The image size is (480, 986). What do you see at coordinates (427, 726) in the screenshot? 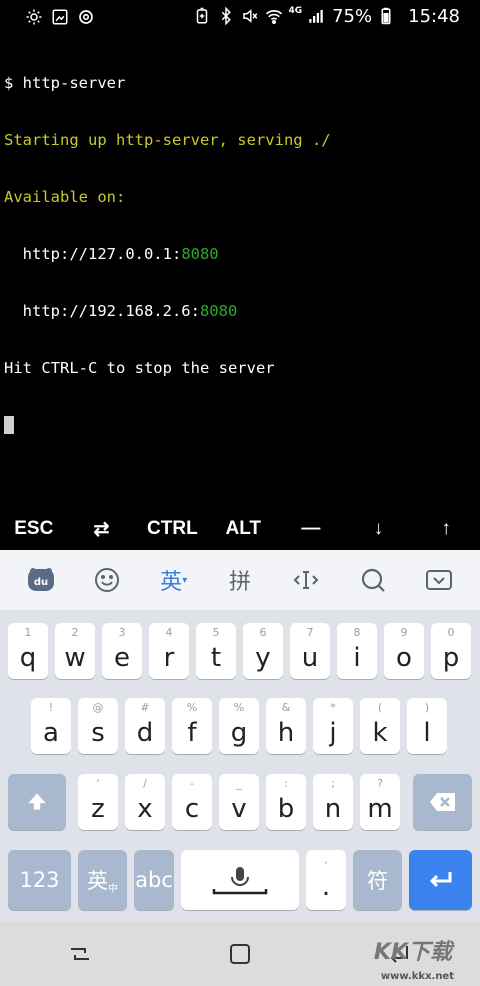
I see `key-l: ) l` at bounding box center [427, 726].